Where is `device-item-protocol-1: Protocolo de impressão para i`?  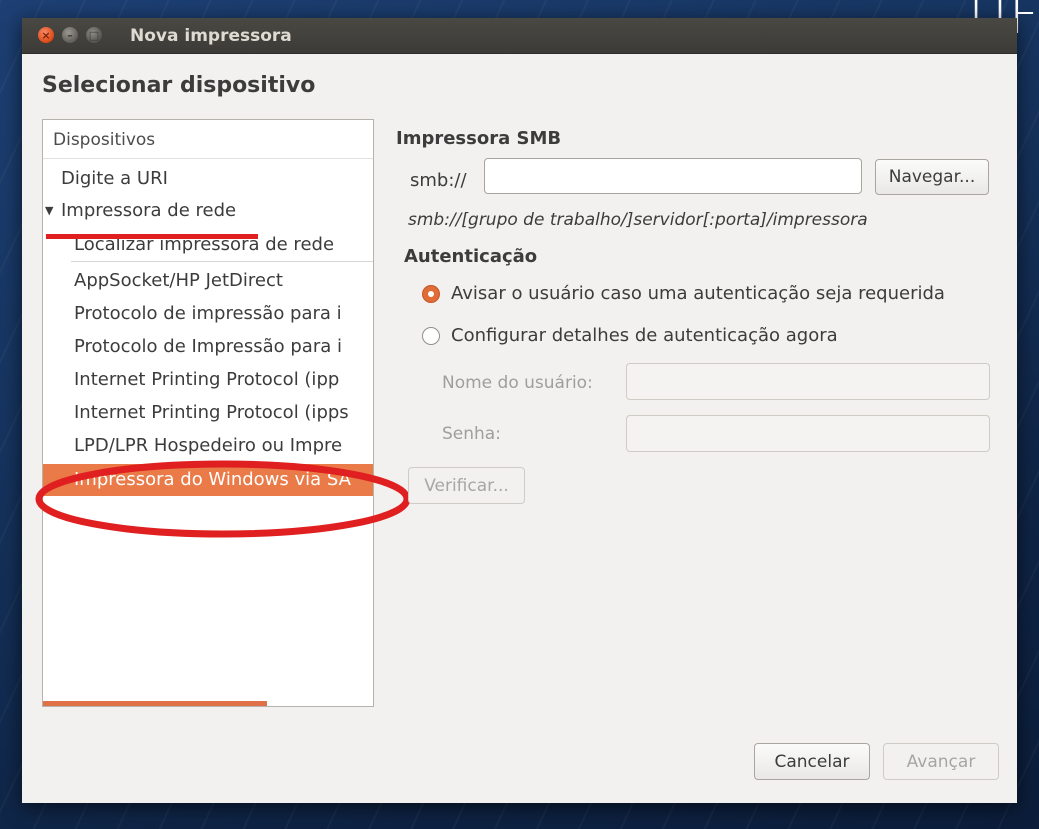
device-item-protocol-1: Protocolo de impressão para i is located at coordinates (208, 314).